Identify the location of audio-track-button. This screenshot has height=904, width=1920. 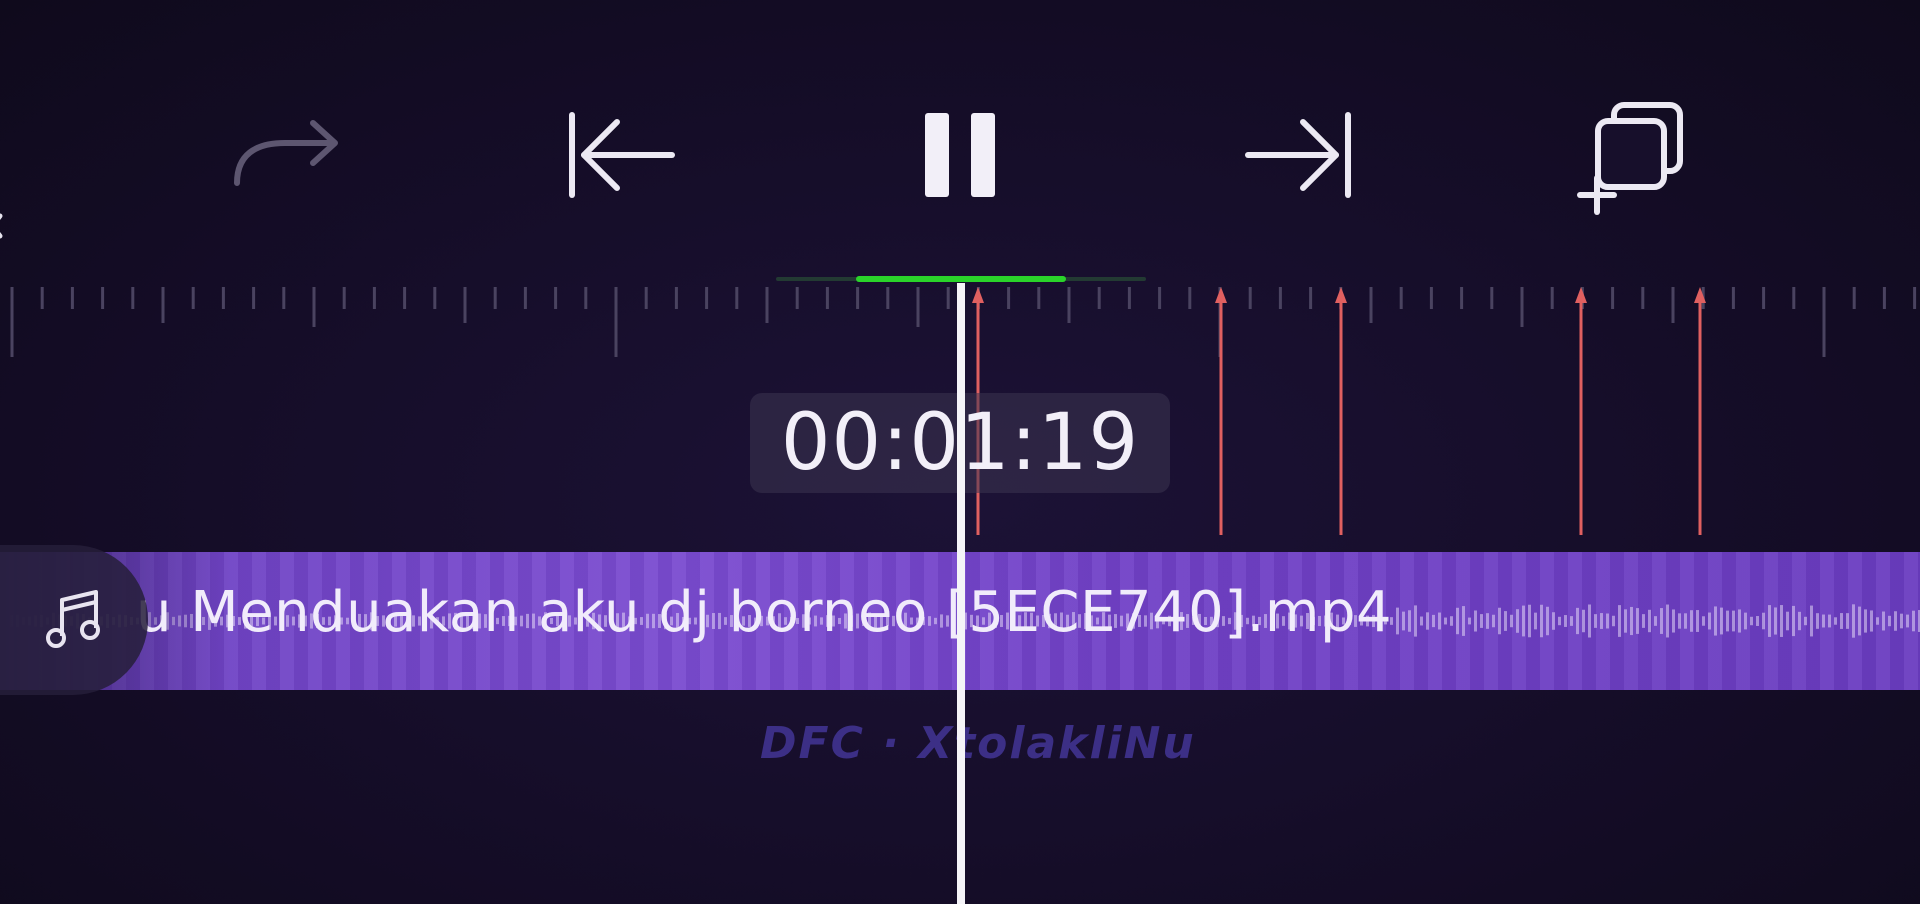
(74, 620).